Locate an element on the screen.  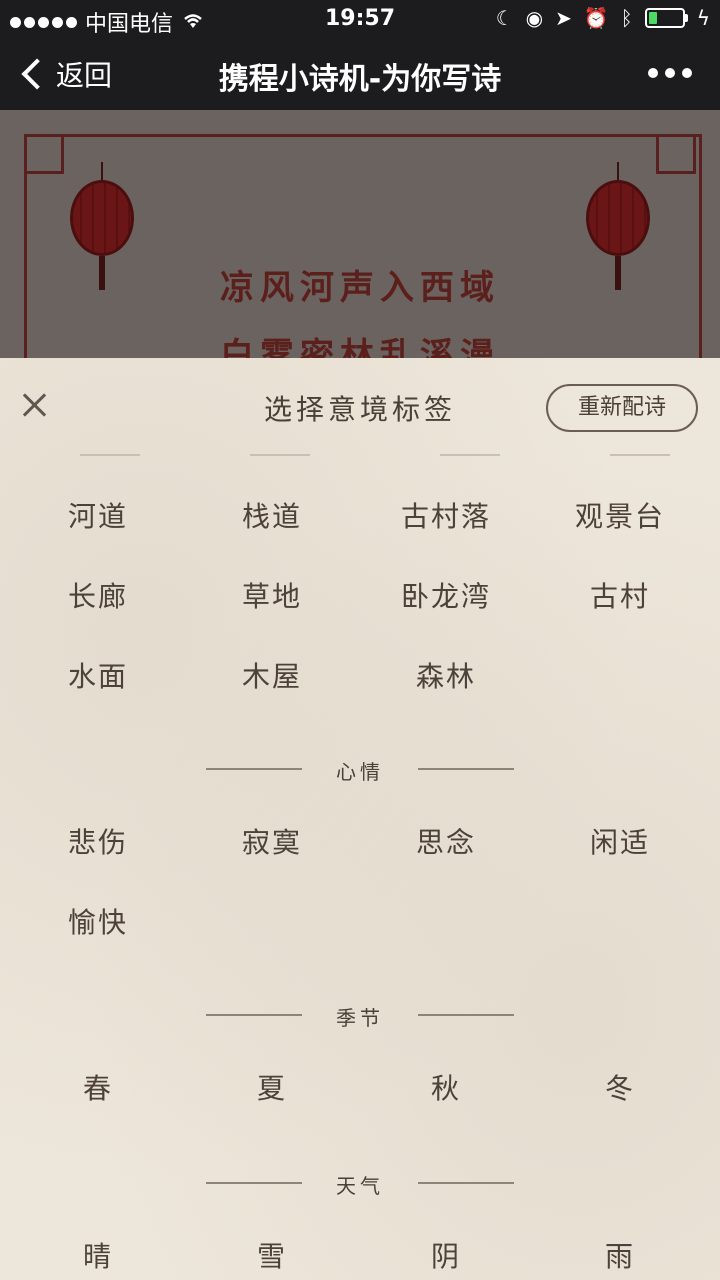
section-label: 季节 is located at coordinates (360, 1018).